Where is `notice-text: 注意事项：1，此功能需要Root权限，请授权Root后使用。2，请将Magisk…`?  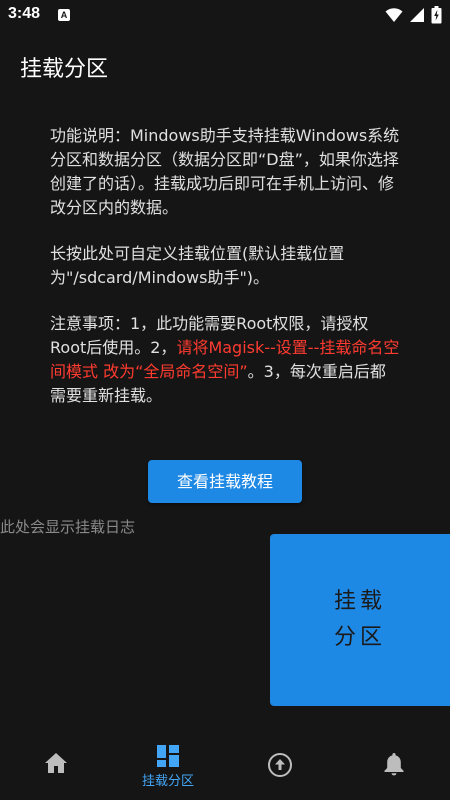 notice-text: 注意事项：1，此功能需要Root权限，请授权Root后使用。2，请将Magisk… is located at coordinates (225, 360).